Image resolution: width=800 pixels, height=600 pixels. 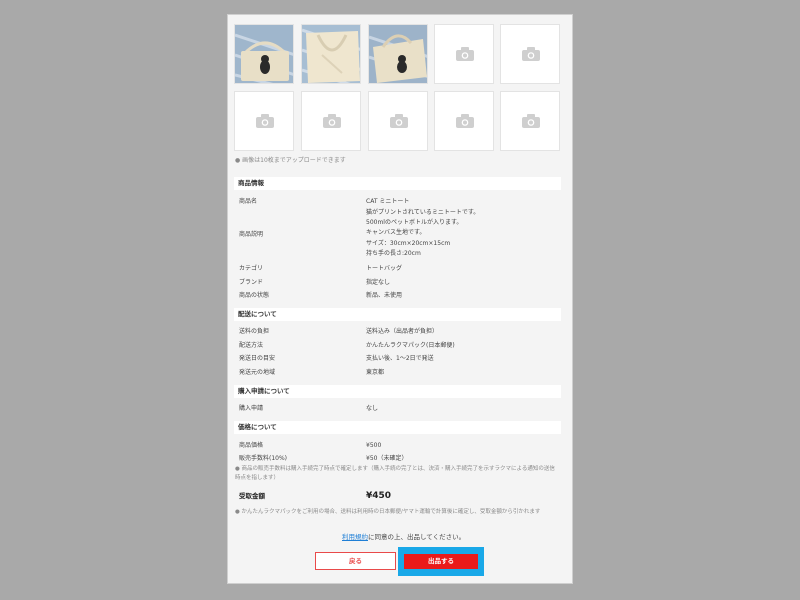 What do you see at coordinates (251, 408) in the screenshot?
I see `purchase-request-label: 購入申請` at bounding box center [251, 408].